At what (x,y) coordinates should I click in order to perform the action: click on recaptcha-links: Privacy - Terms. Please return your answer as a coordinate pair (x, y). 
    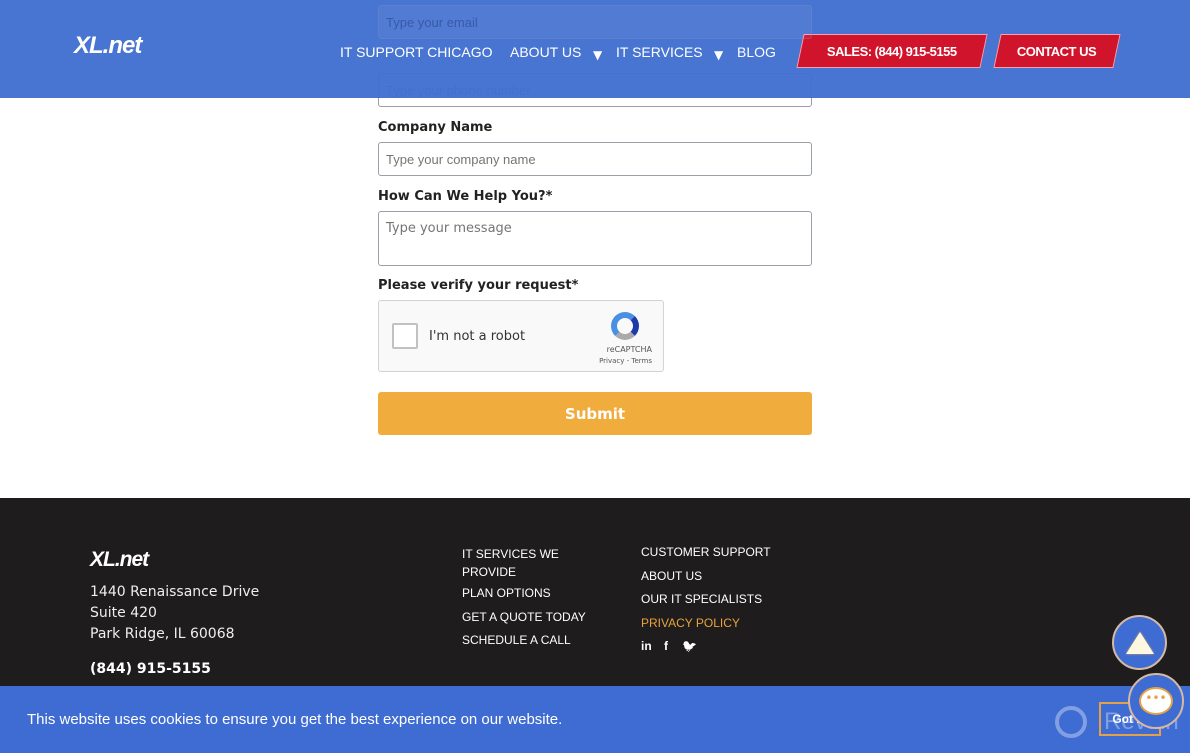
    Looking at the image, I should click on (625, 361).